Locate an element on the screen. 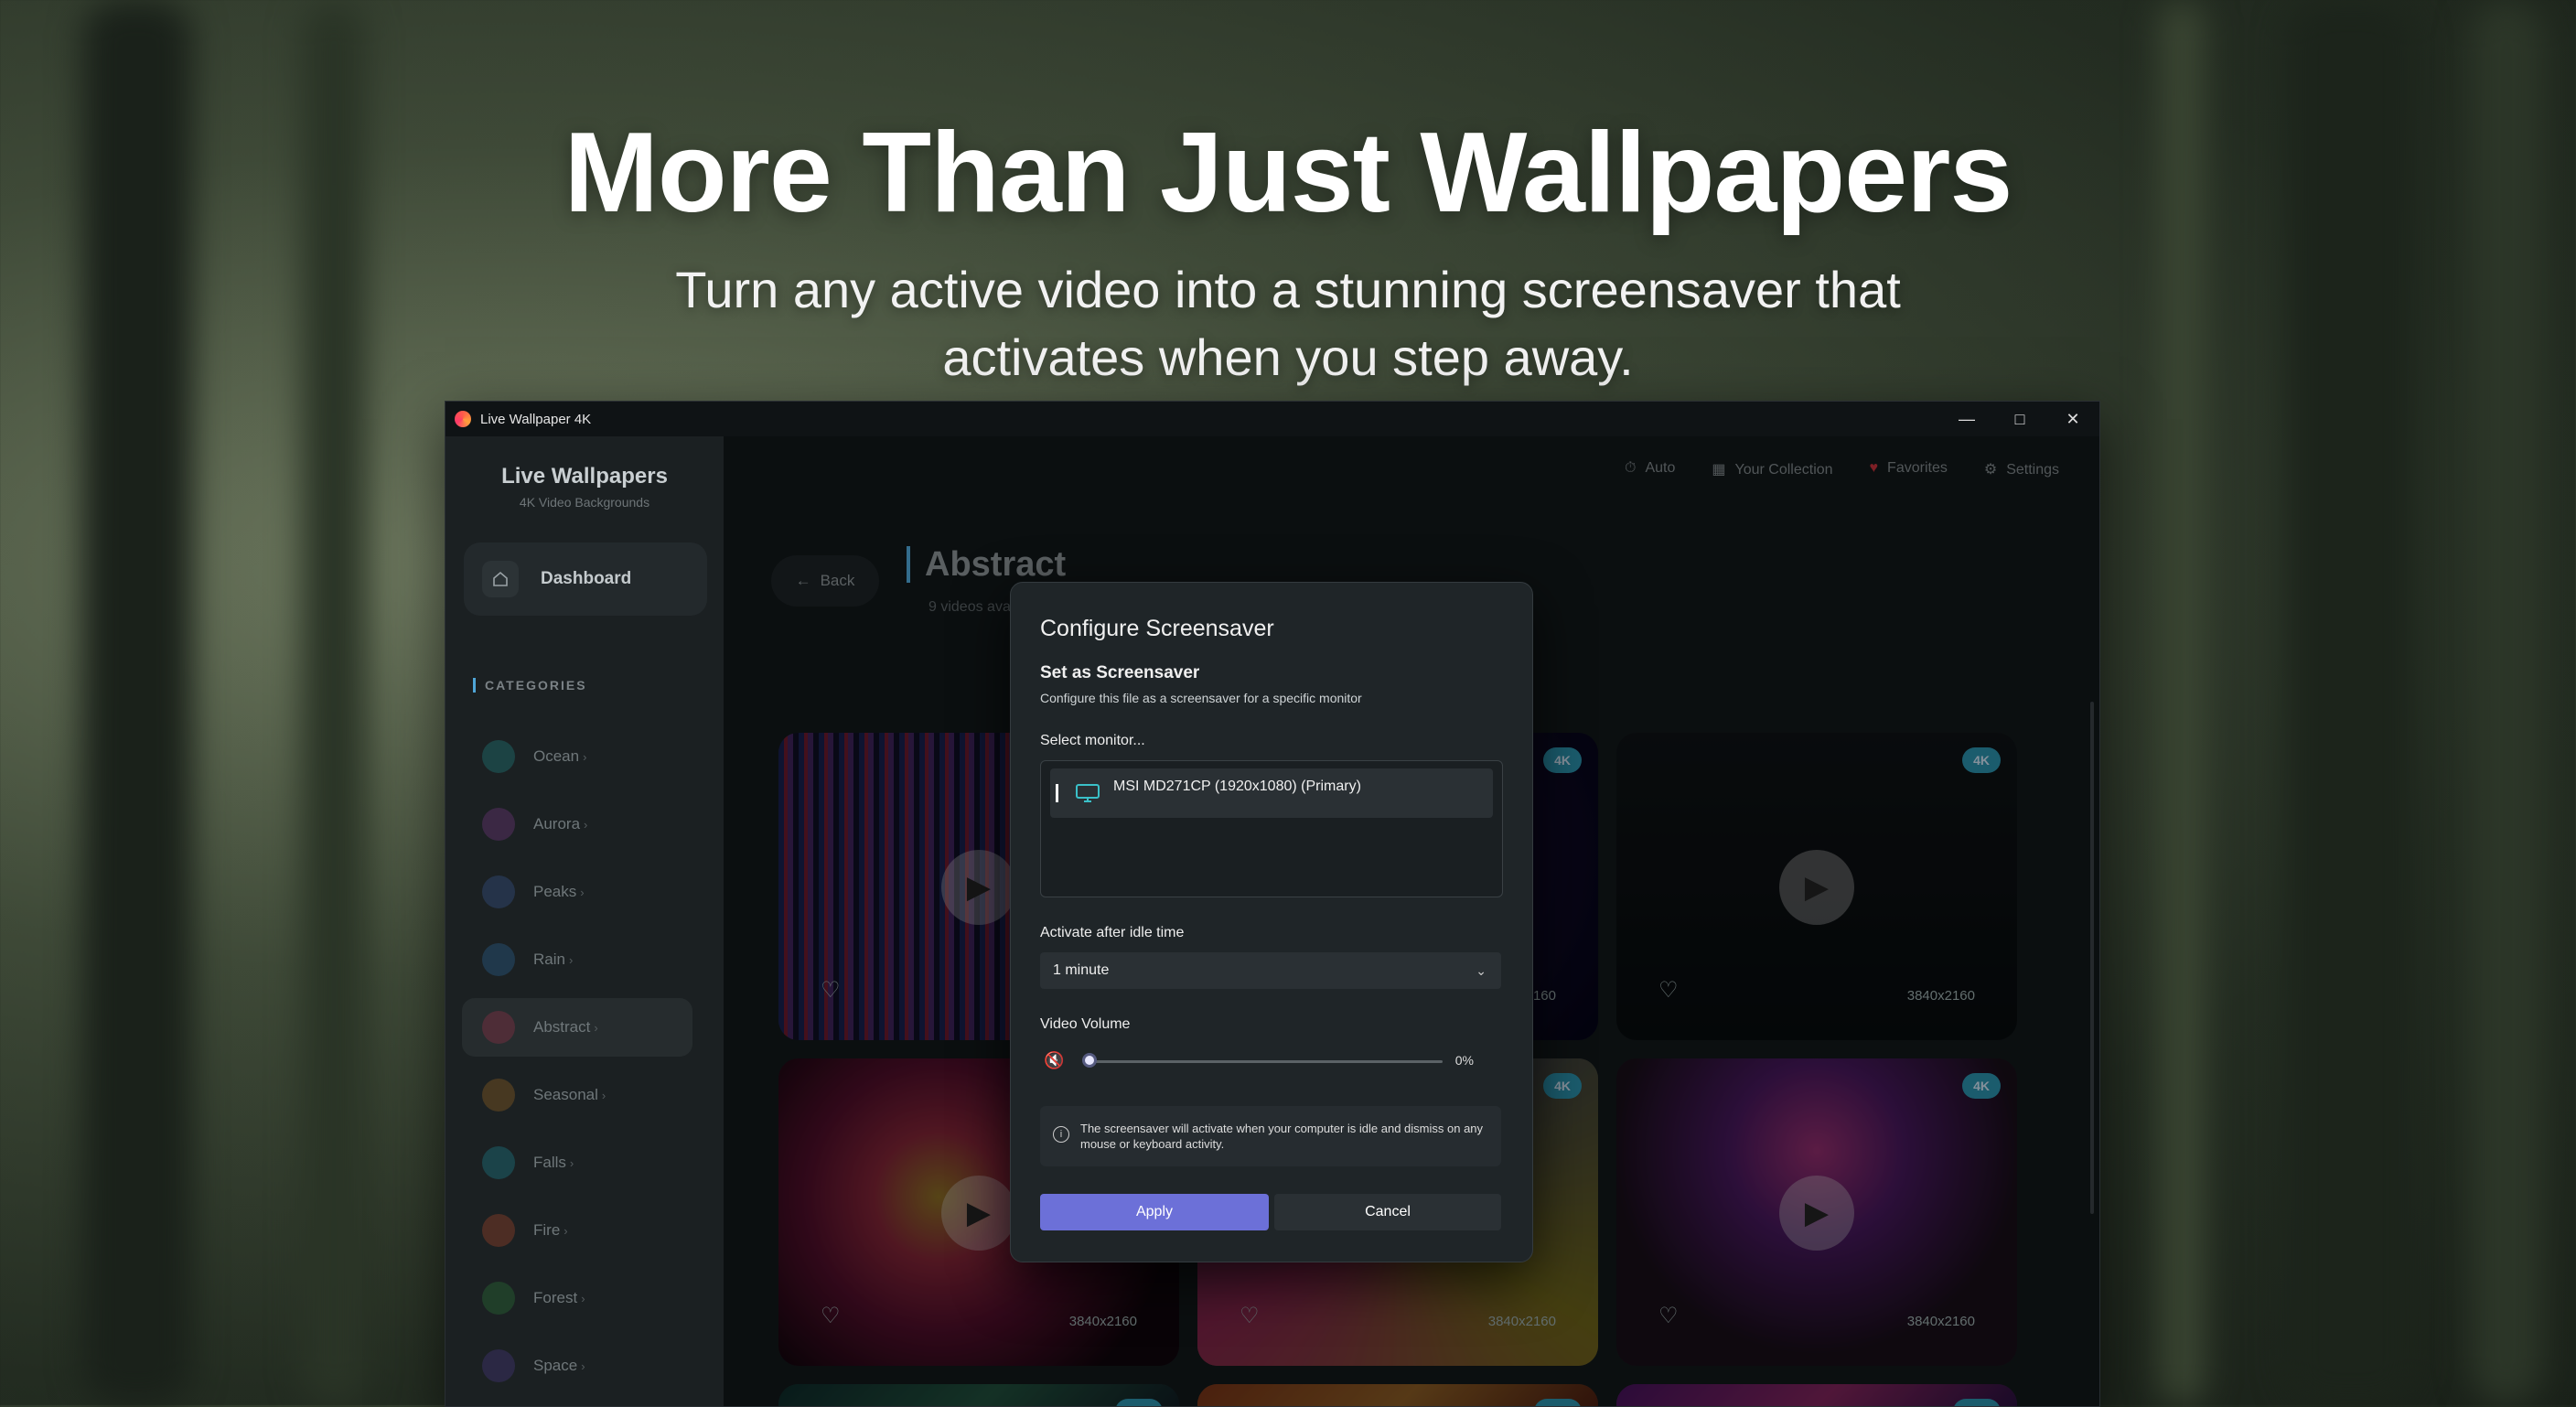 This screenshot has width=2576, height=1407. category-abstract: Abstract › is located at coordinates (577, 1027).